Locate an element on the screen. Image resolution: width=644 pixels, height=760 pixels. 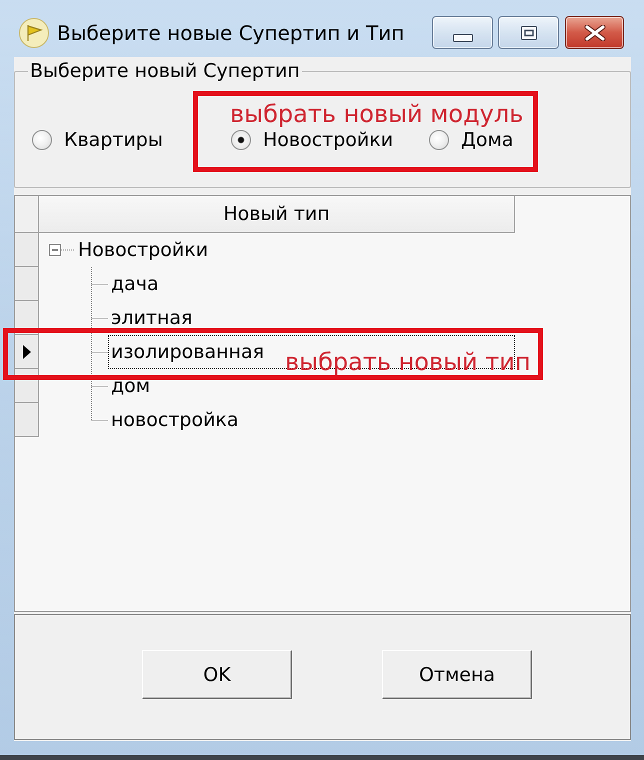
annotation-text: выбрать новый тип is located at coordinates (408, 362).